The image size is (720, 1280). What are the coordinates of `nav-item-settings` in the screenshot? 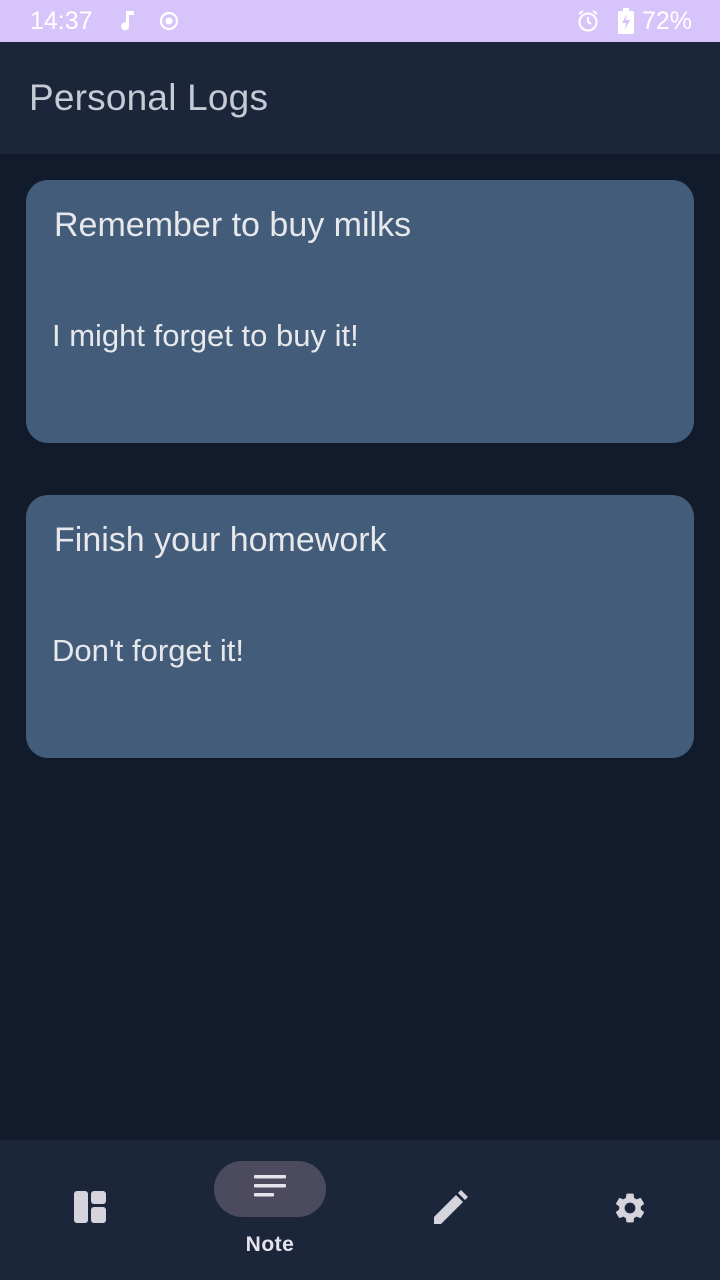 It's located at (630, 1210).